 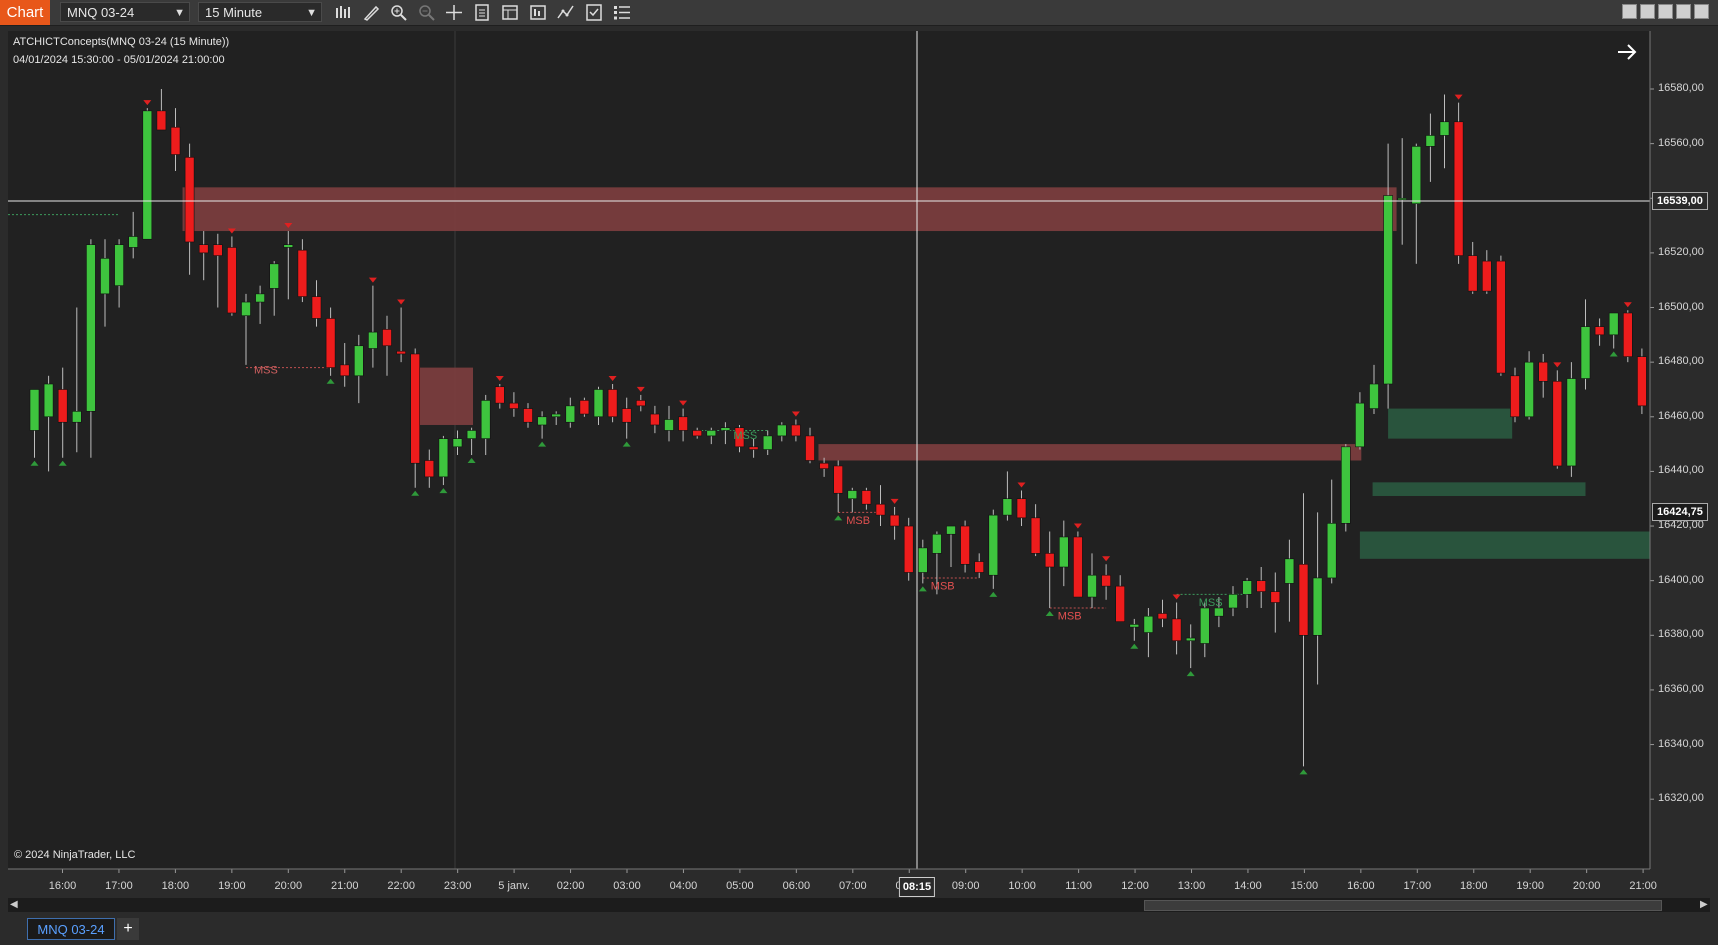 I want to click on y-tick-label: 16340,00, so click(x=1681, y=743).